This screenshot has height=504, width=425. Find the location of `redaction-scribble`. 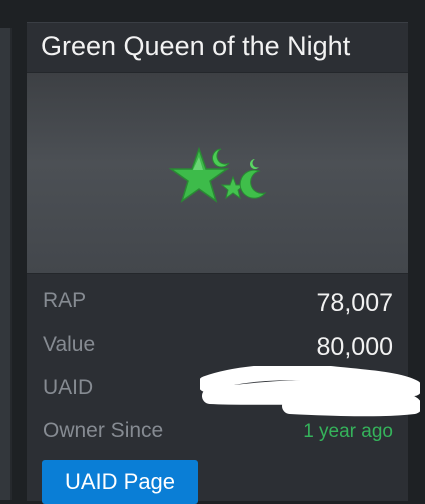

redaction-scribble is located at coordinates (310, 391).